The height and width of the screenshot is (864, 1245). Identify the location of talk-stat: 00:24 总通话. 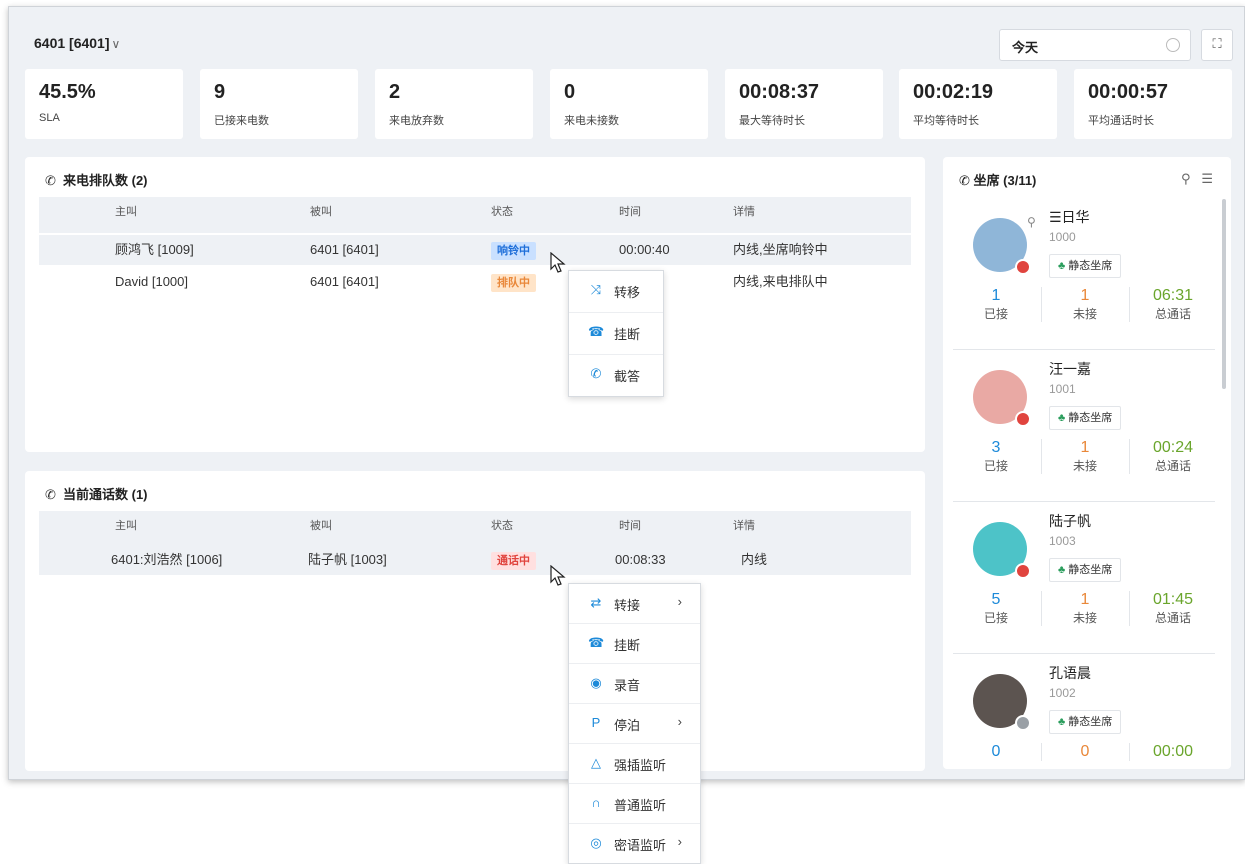
(1172, 456).